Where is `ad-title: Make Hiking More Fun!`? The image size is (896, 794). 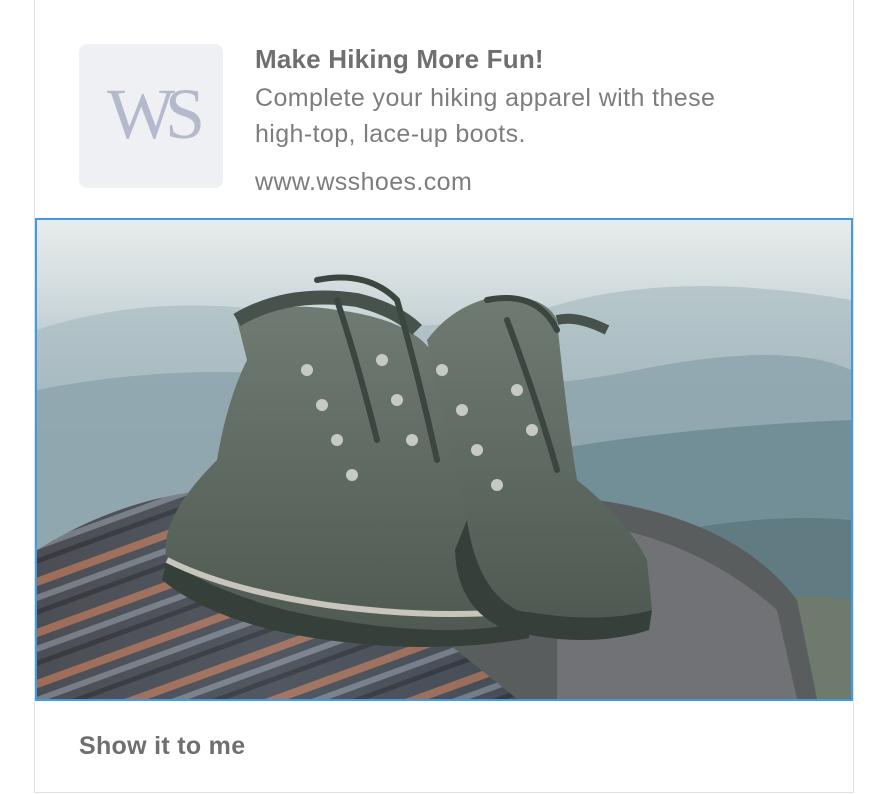 ad-title: Make Hiking More Fun! is located at coordinates (540, 59).